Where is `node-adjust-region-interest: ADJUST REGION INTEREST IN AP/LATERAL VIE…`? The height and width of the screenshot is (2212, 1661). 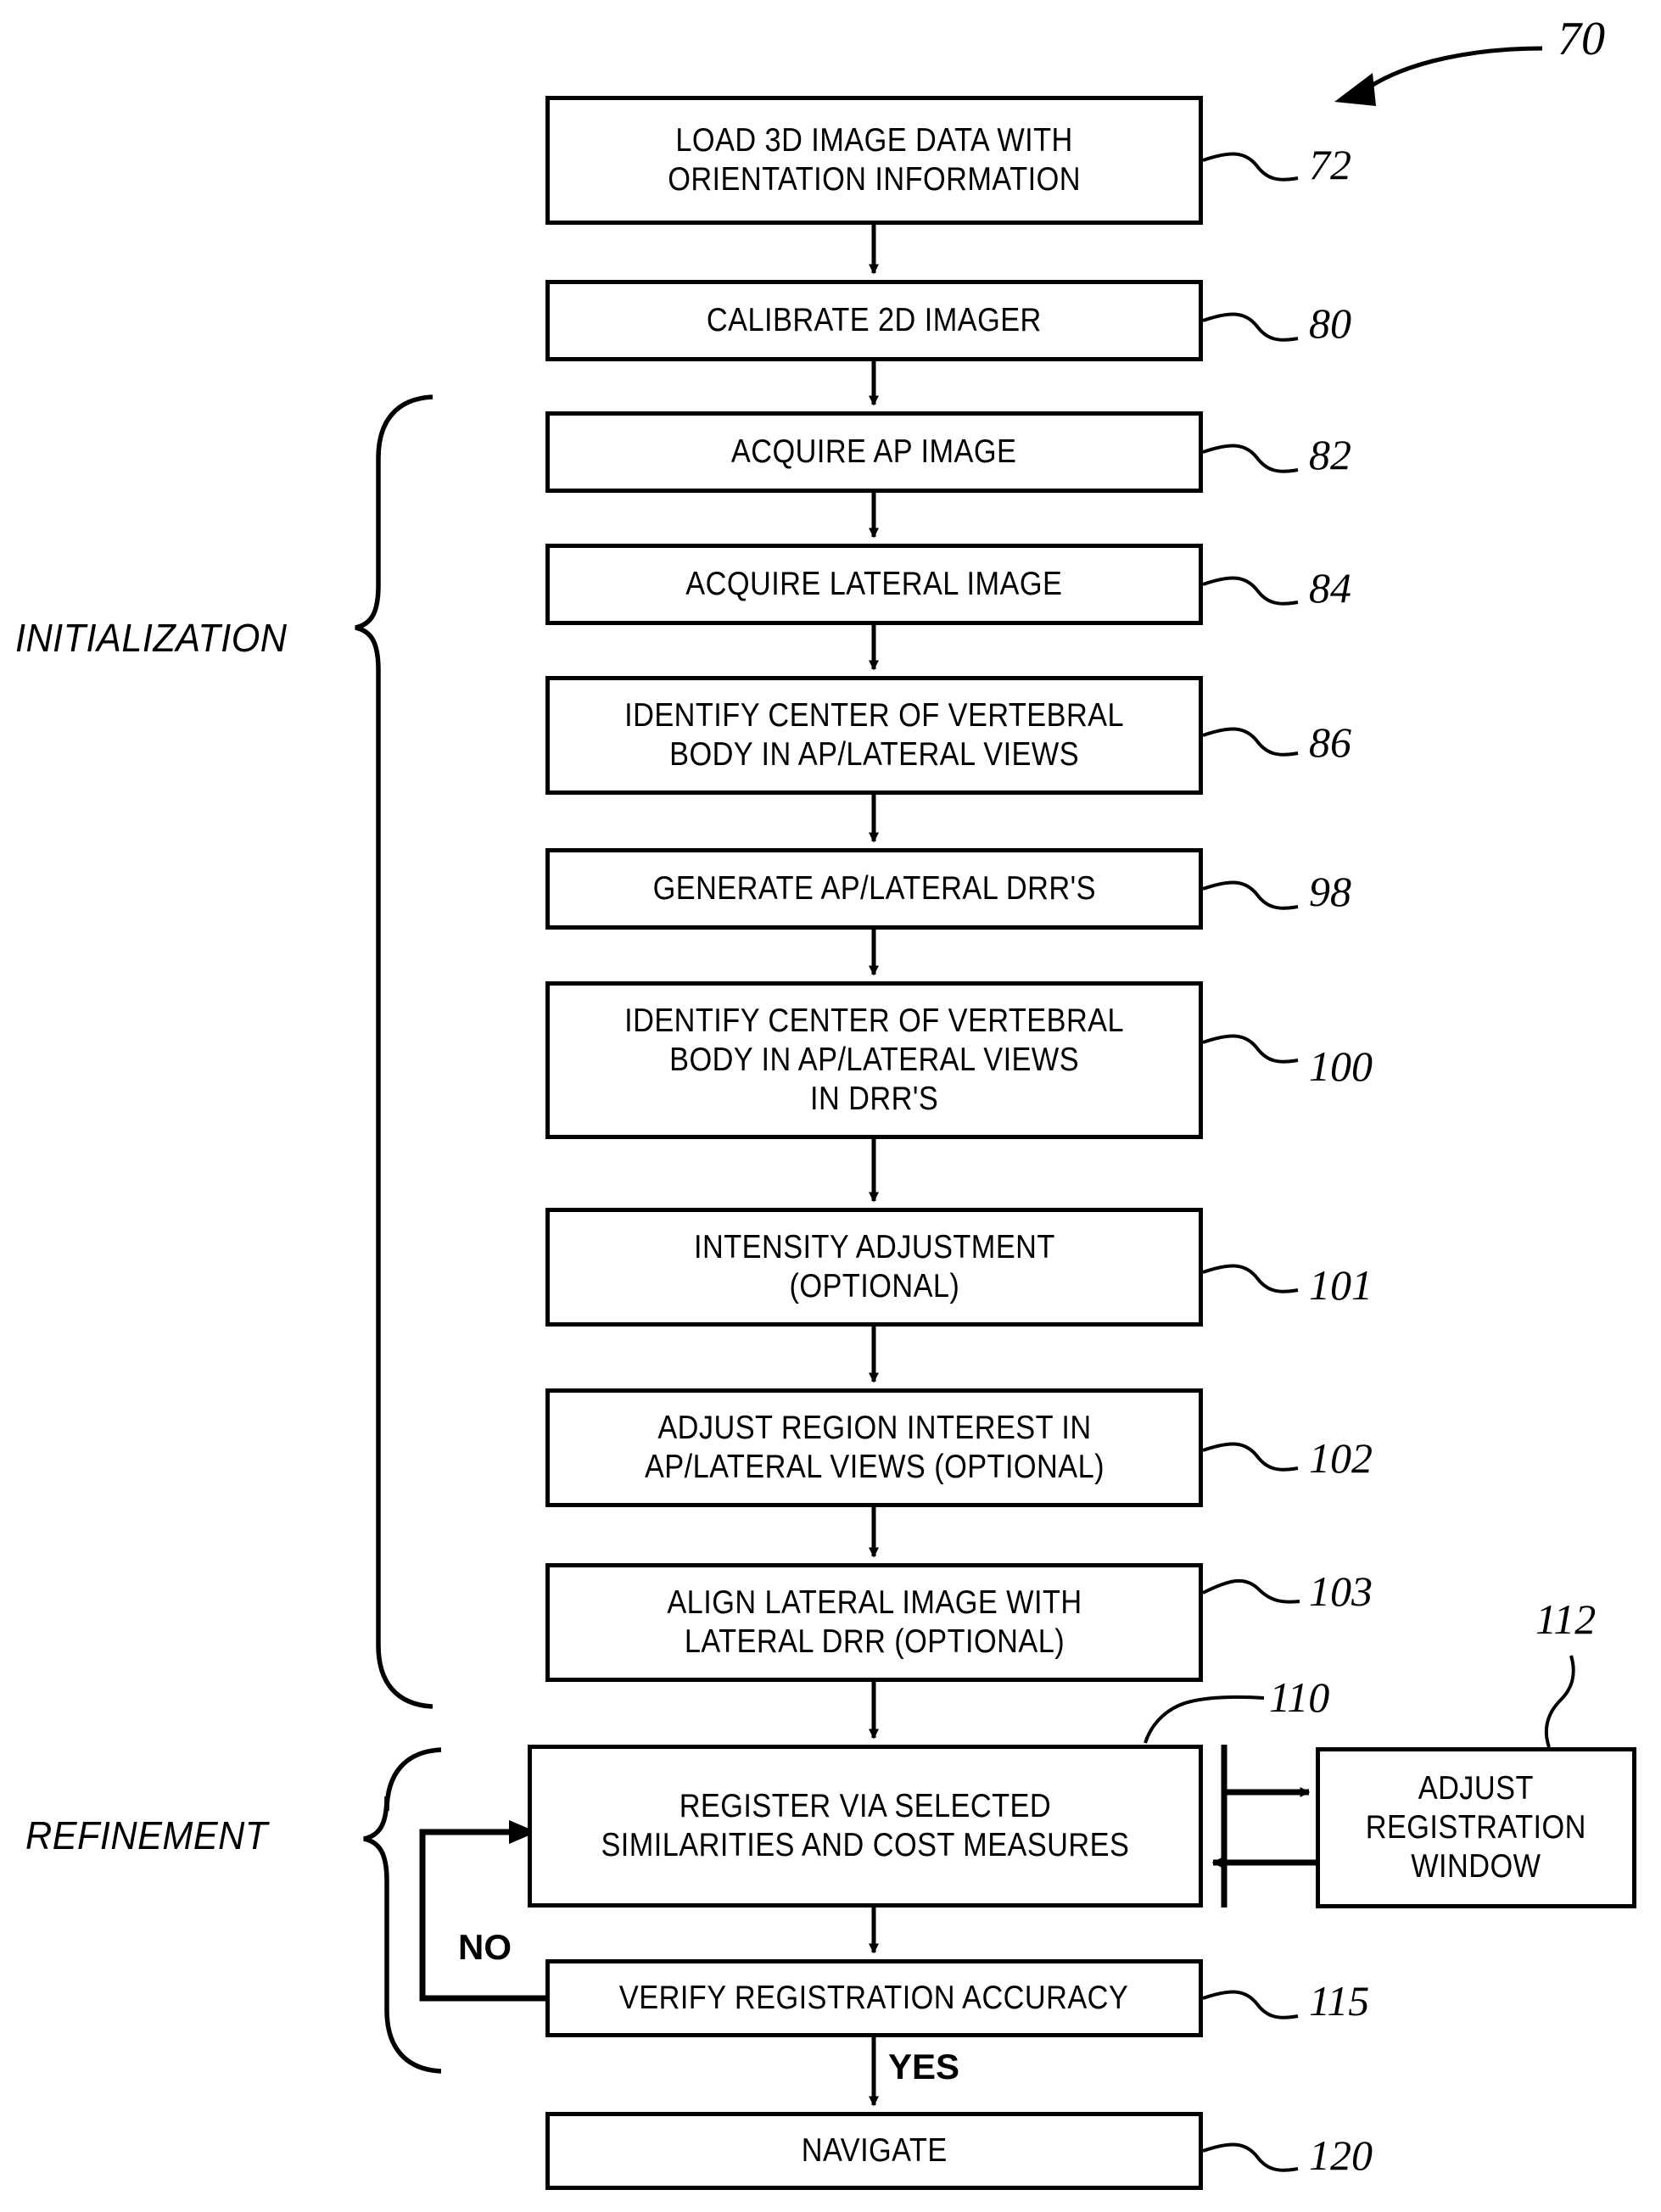 node-adjust-region-interest: ADJUST REGION INTEREST IN AP/LATERAL VIE… is located at coordinates (874, 1448).